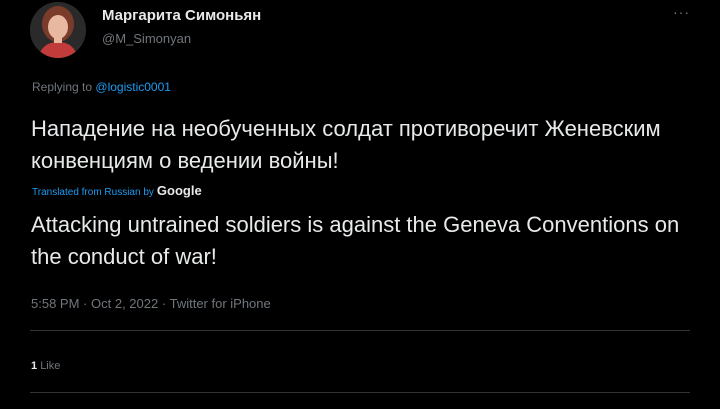 The image size is (720, 409). Describe the element at coordinates (133, 87) in the screenshot. I see `mention-link: @logistic0001` at that location.